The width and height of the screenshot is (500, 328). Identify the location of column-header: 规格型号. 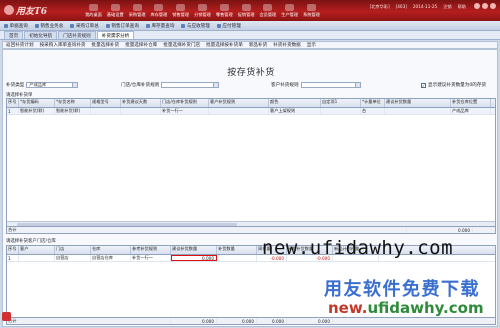
(106, 103).